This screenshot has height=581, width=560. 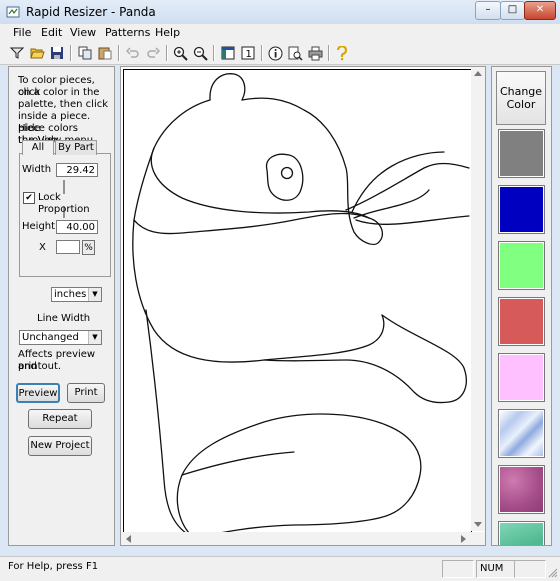 I want to click on scale-label: X, so click(x=42, y=247).